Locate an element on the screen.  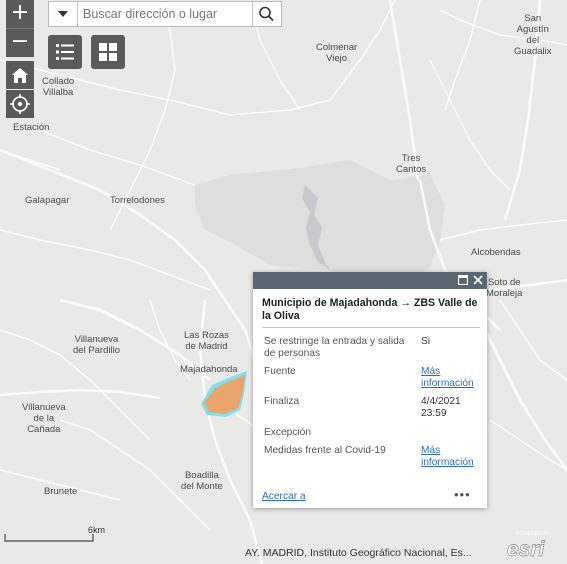
caret-down-icon is located at coordinates (63, 14).